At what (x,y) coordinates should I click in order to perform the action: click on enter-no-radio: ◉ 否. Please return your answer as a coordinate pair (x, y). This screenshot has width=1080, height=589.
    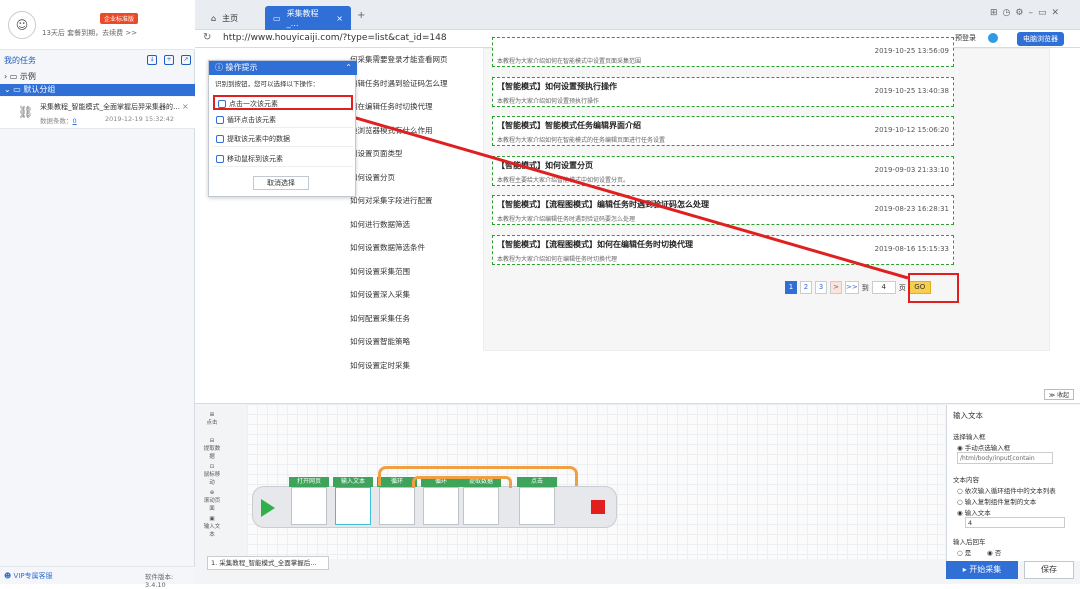
    Looking at the image, I should click on (994, 552).